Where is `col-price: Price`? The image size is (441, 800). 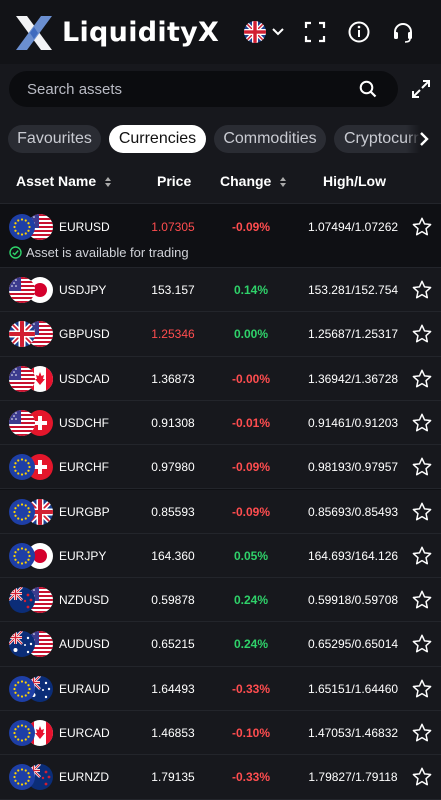 col-price: Price is located at coordinates (174, 181).